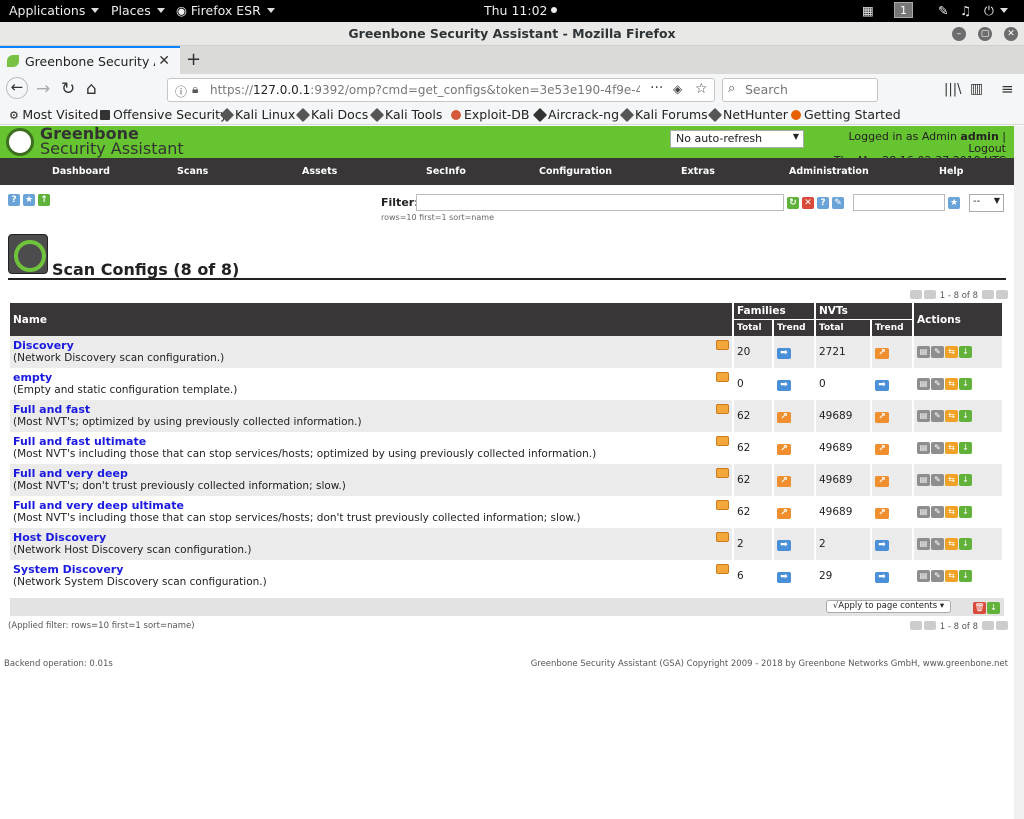 The width and height of the screenshot is (1024, 819). What do you see at coordinates (965, 10) in the screenshot?
I see `volume-icon: ♫` at bounding box center [965, 10].